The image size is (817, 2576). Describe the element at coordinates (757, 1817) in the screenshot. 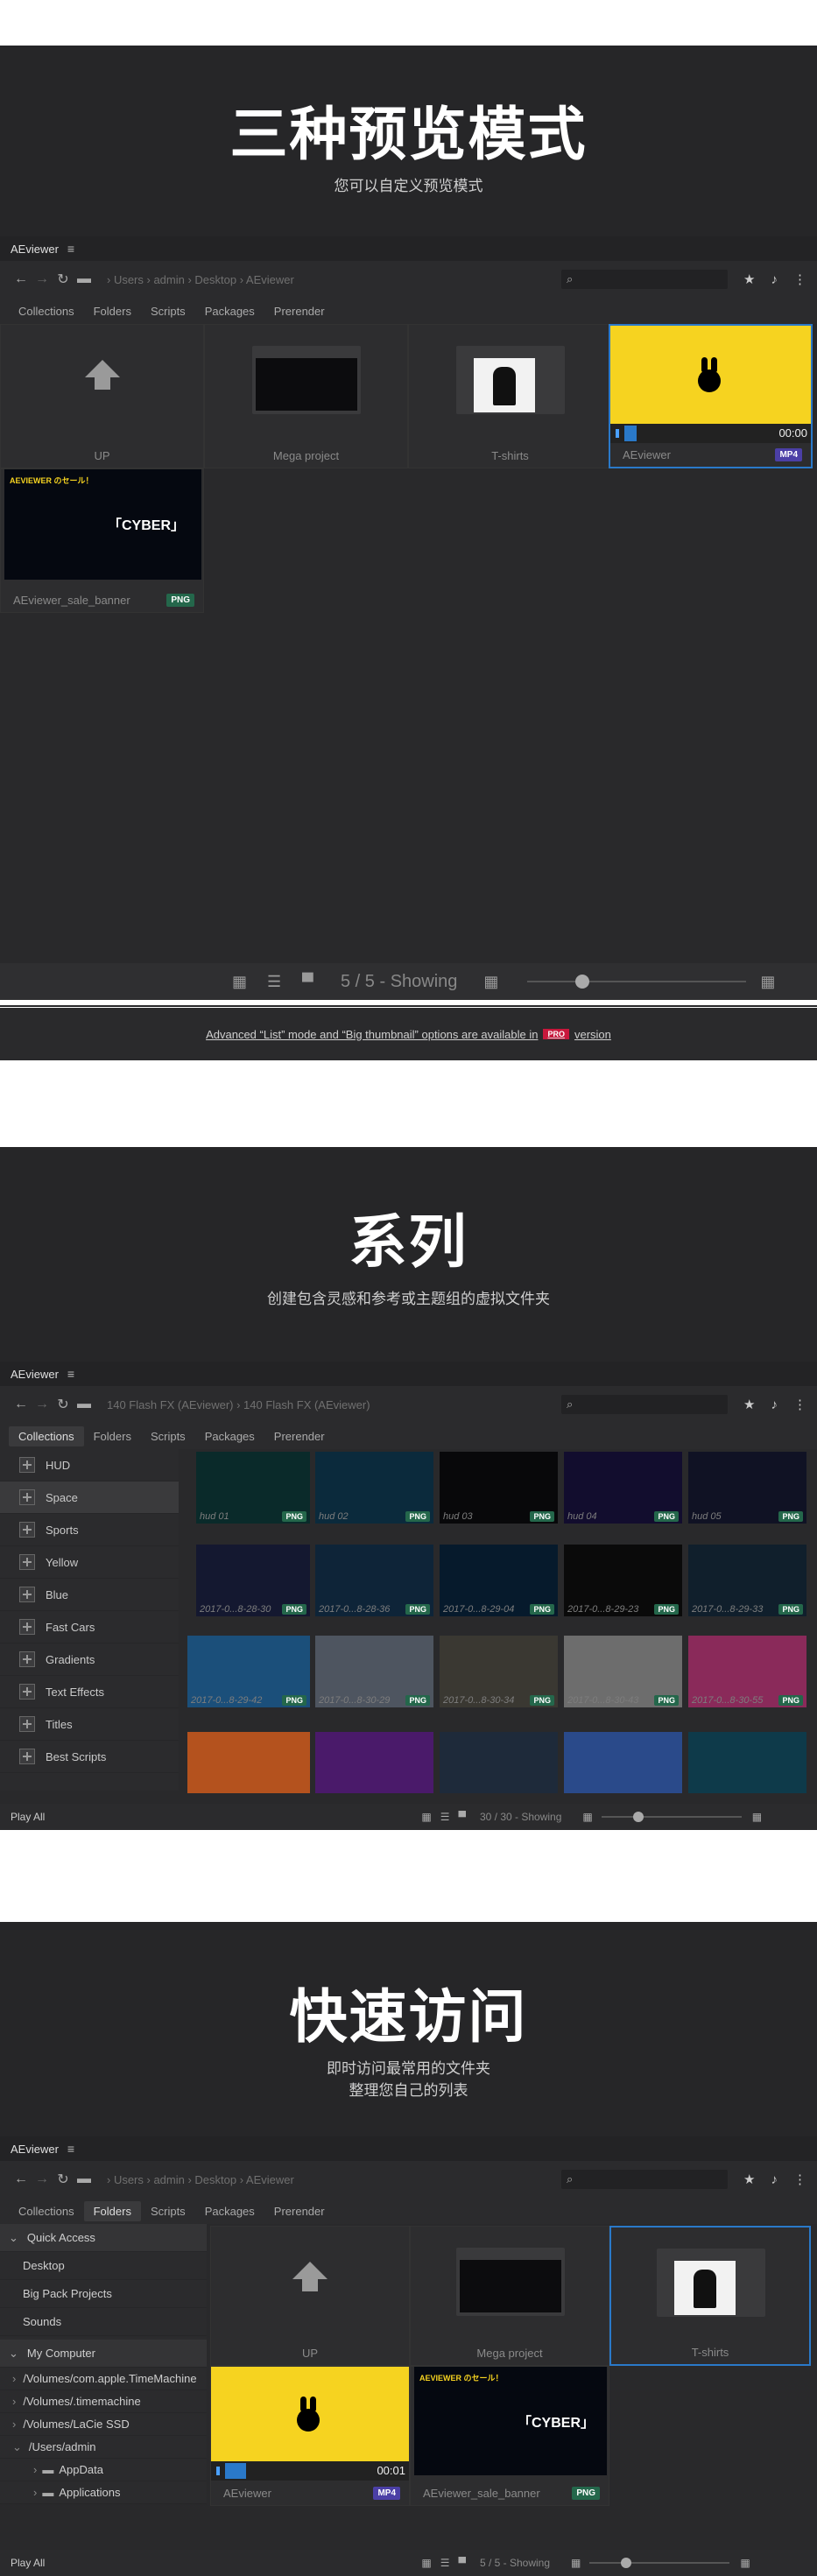

I see `large-grid-icon: ▦` at that location.